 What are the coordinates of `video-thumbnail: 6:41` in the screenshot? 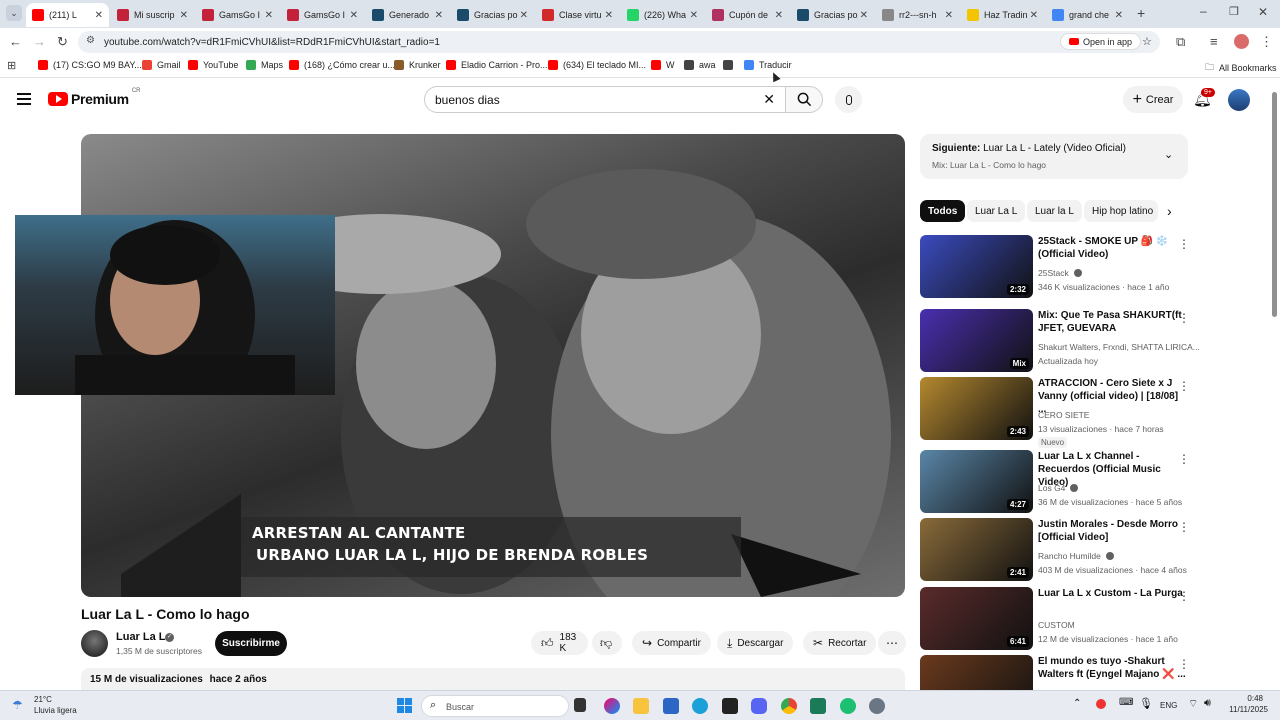 It's located at (976, 618).